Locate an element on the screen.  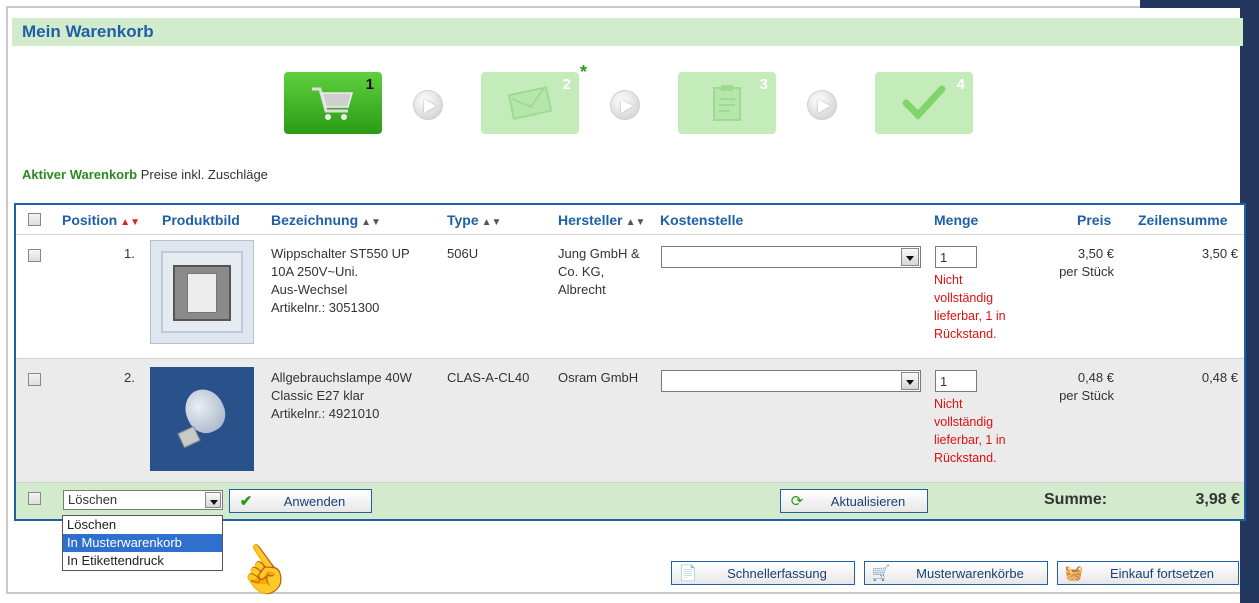
quick-entry-button: 📄 Schnellerfassung is located at coordinates (763, 573).